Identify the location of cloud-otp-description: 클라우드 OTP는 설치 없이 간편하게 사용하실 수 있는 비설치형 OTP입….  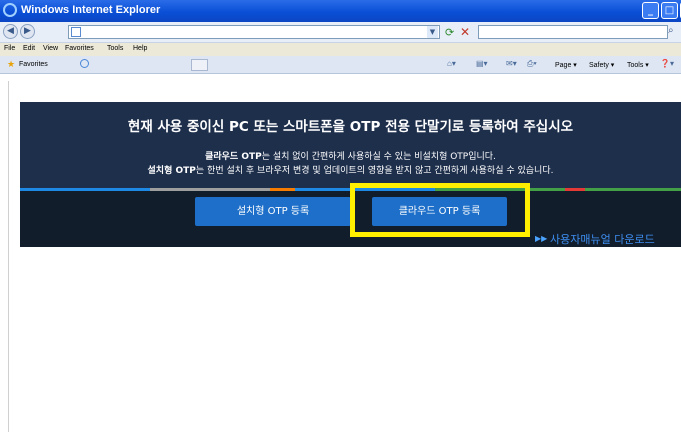
(350, 155).